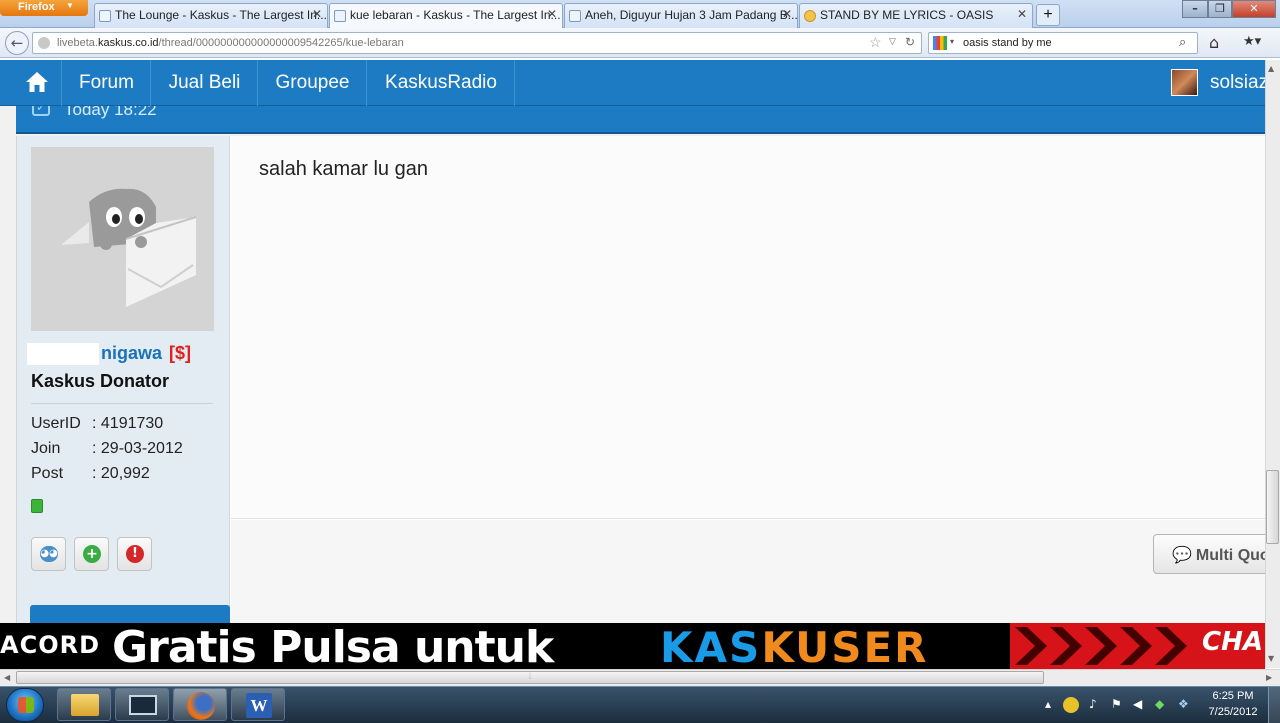 The height and width of the screenshot is (723, 1280). Describe the element at coordinates (1093, 704) in the screenshot. I see `tray-audio-icon: ♪` at that location.